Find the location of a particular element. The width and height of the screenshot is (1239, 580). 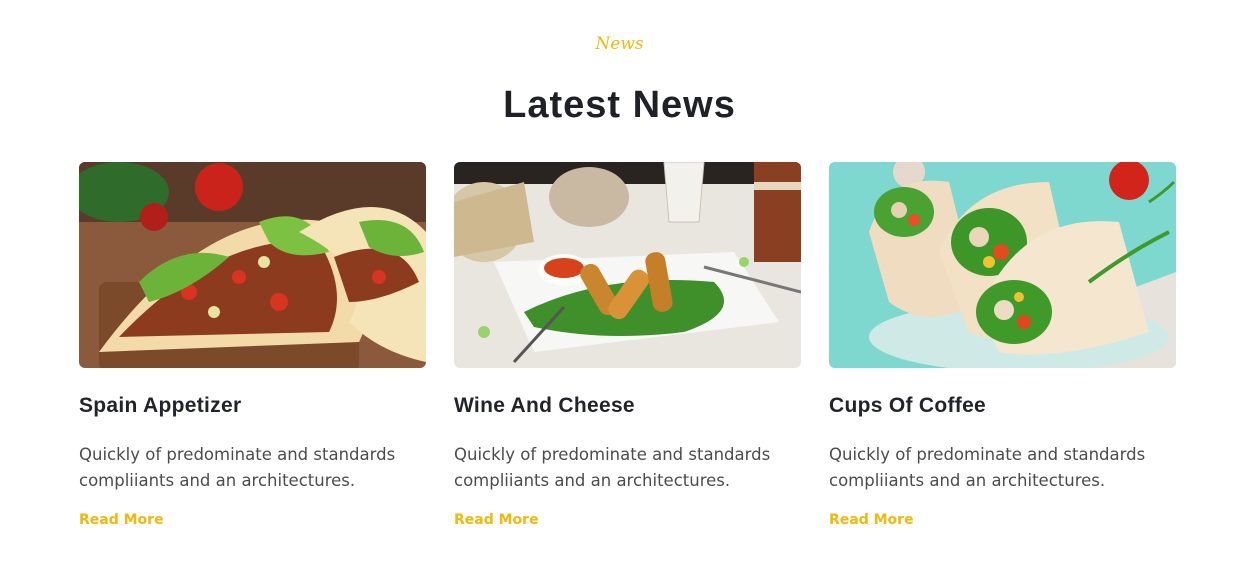

tacos-photo-icon is located at coordinates (252, 265).